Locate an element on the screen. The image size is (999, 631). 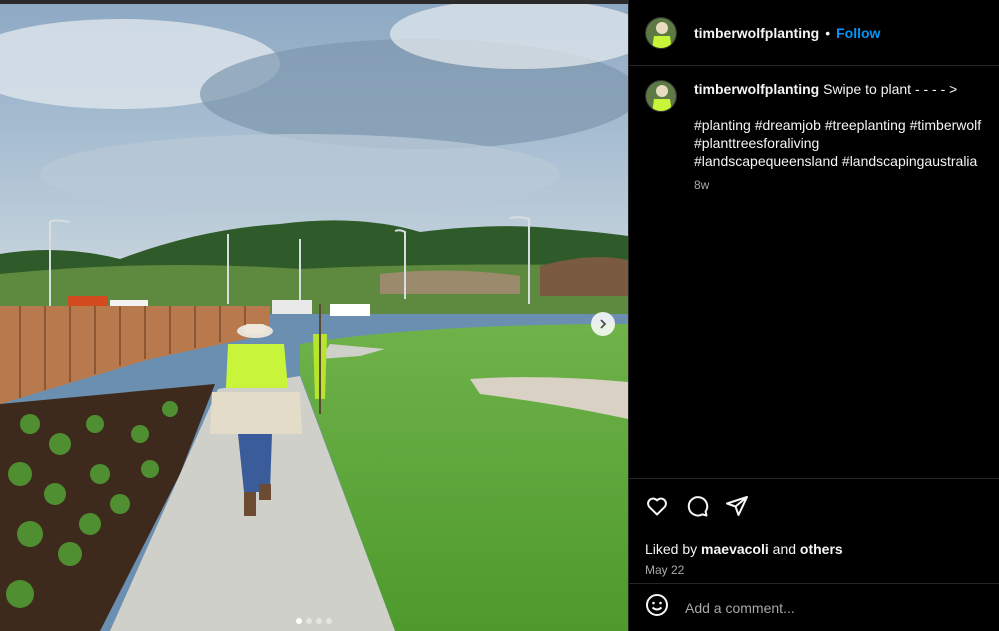
heart-icon is located at coordinates (657, 506).